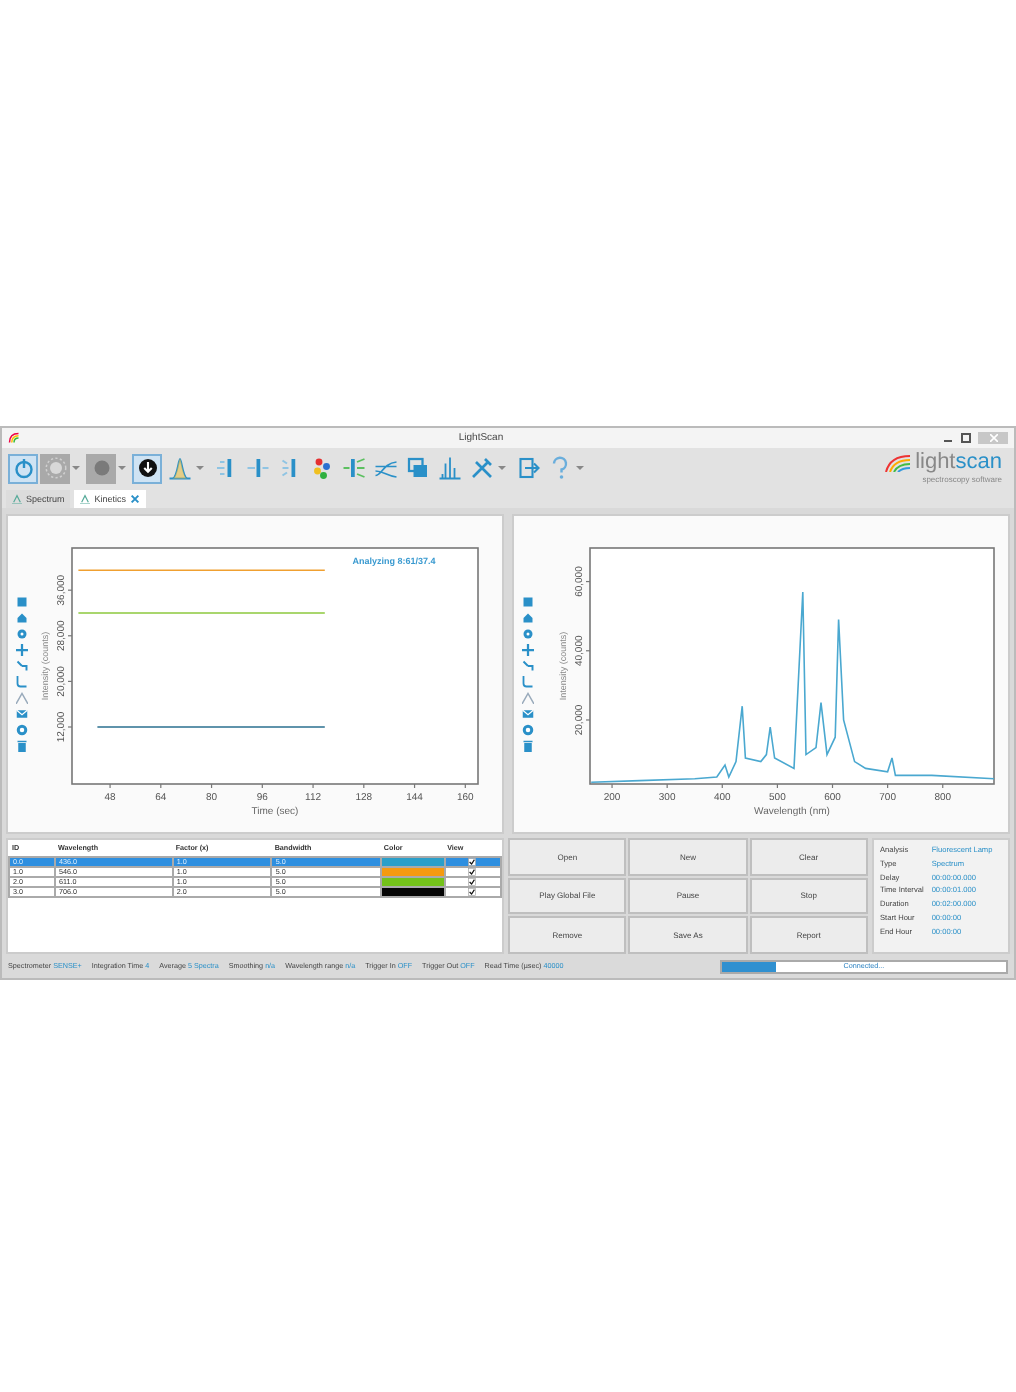 The height and width of the screenshot is (1392, 1016). What do you see at coordinates (559, 468) in the screenshot?
I see `help-icon` at bounding box center [559, 468].